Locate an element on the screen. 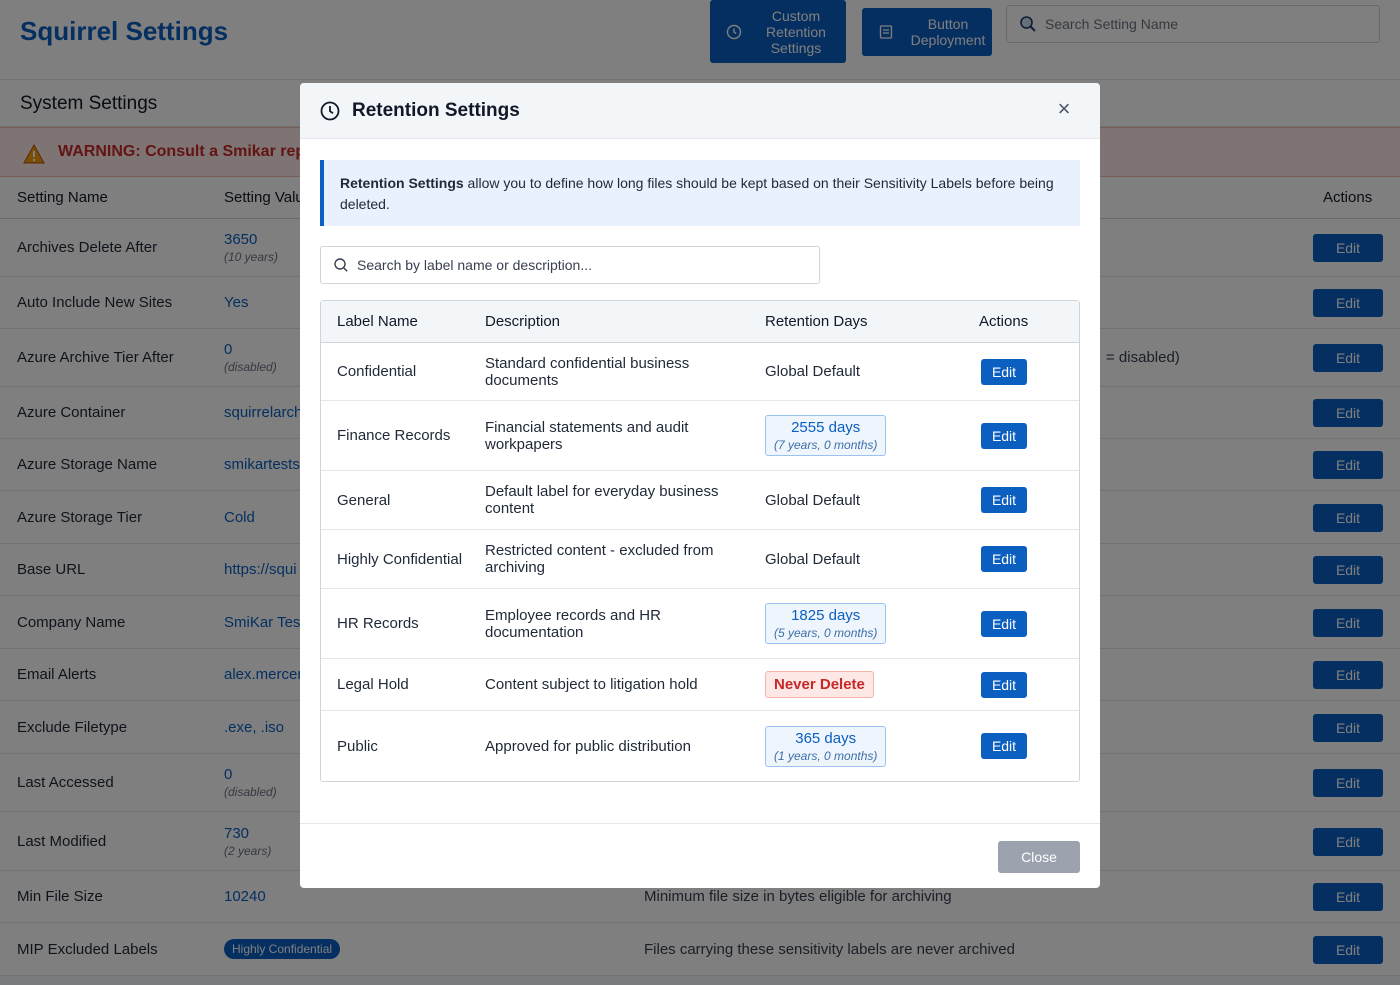 This screenshot has height=985, width=1400. retention-days-cell: 365 days (1 years, 0 months) is located at coordinates (850, 746).